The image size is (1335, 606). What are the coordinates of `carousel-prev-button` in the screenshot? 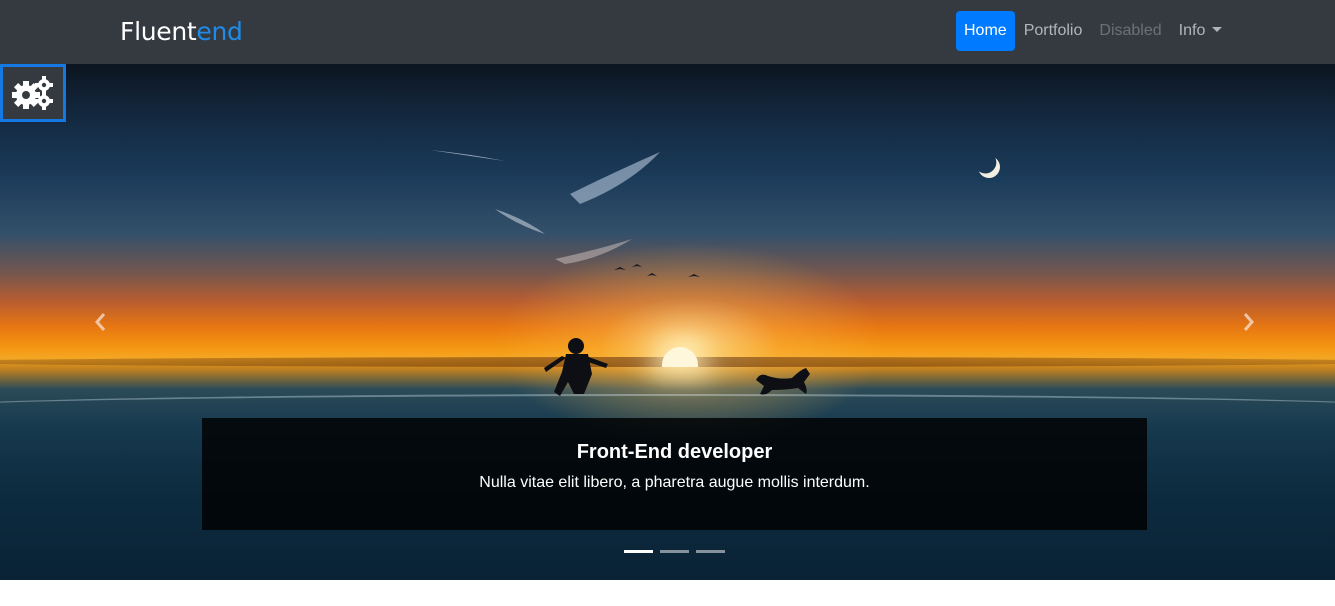 It's located at (101, 322).